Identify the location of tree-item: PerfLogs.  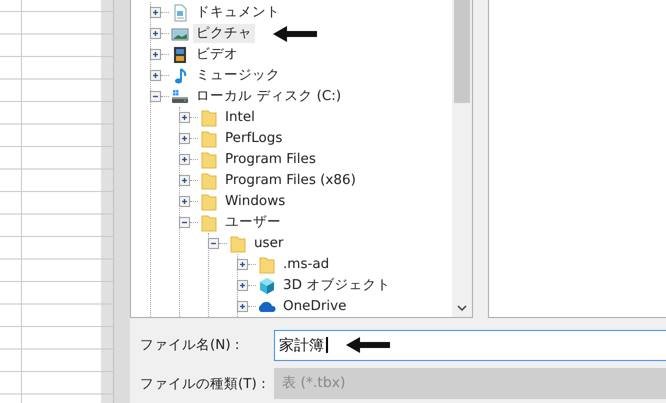
(254, 138).